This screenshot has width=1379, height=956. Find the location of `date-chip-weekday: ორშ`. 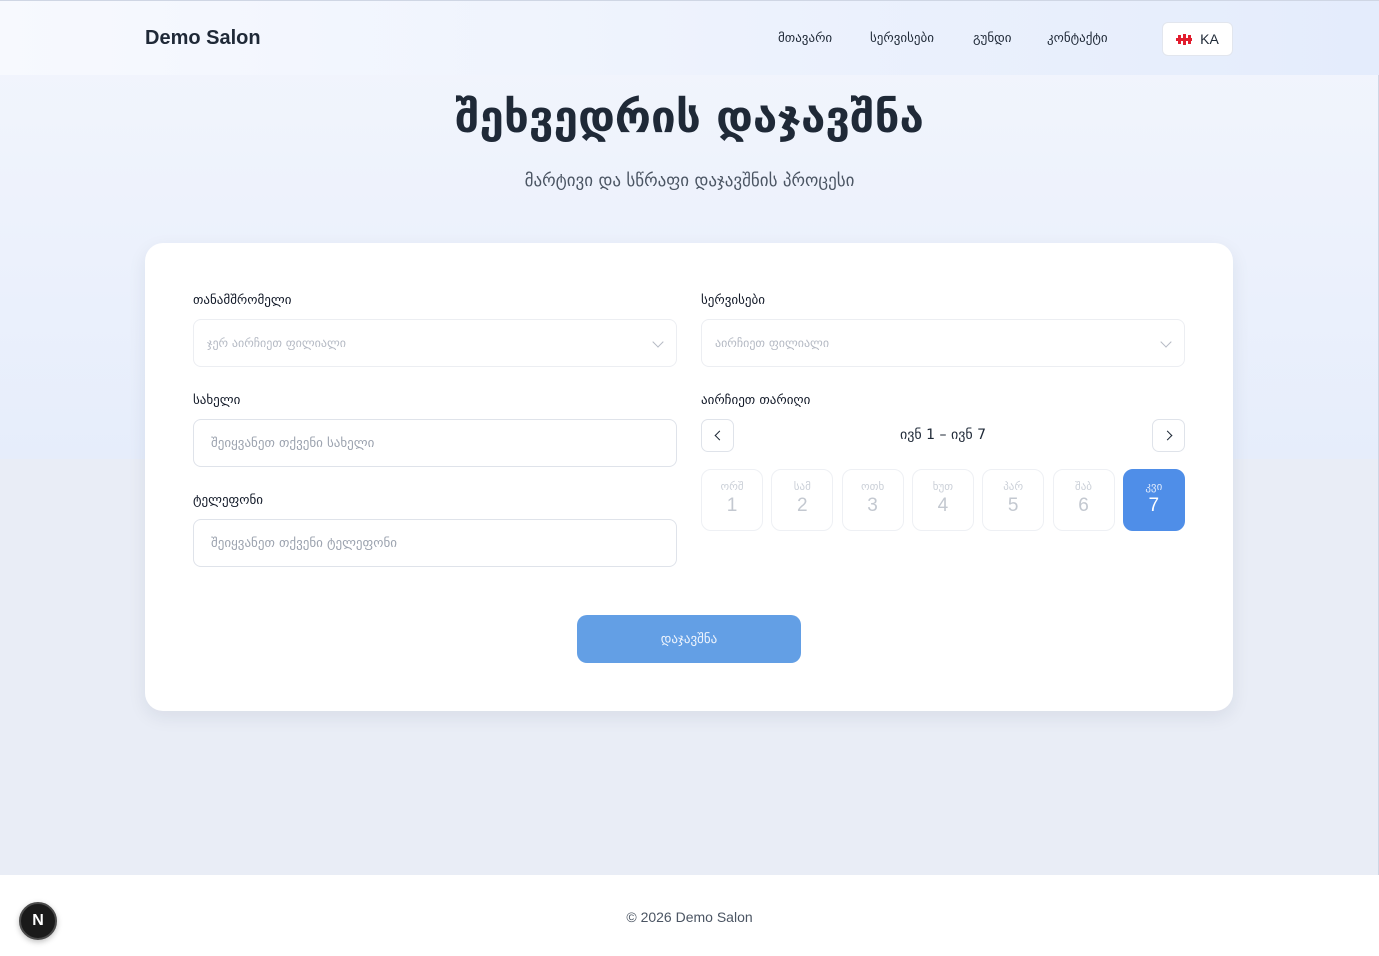

date-chip-weekday: ორშ is located at coordinates (732, 486).